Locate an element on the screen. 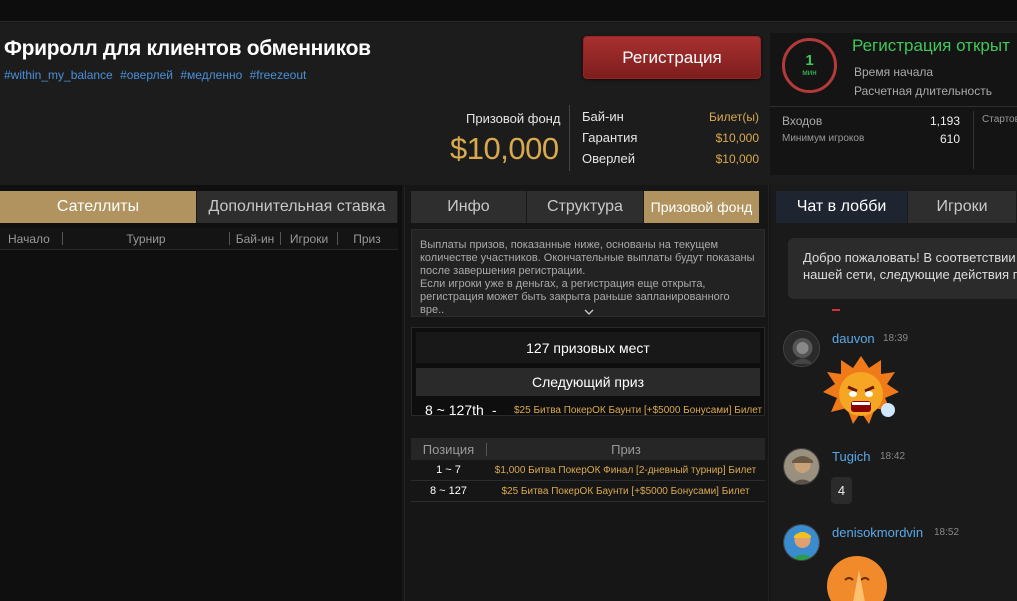  tab-prize-pool: Призовой фонд is located at coordinates (702, 207).